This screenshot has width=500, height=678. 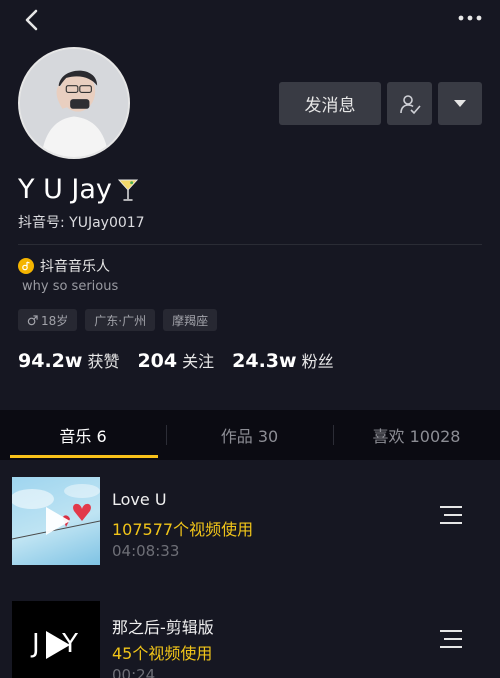 What do you see at coordinates (55, 320) in the screenshot?
I see `tag-age-label: 18岁` at bounding box center [55, 320].